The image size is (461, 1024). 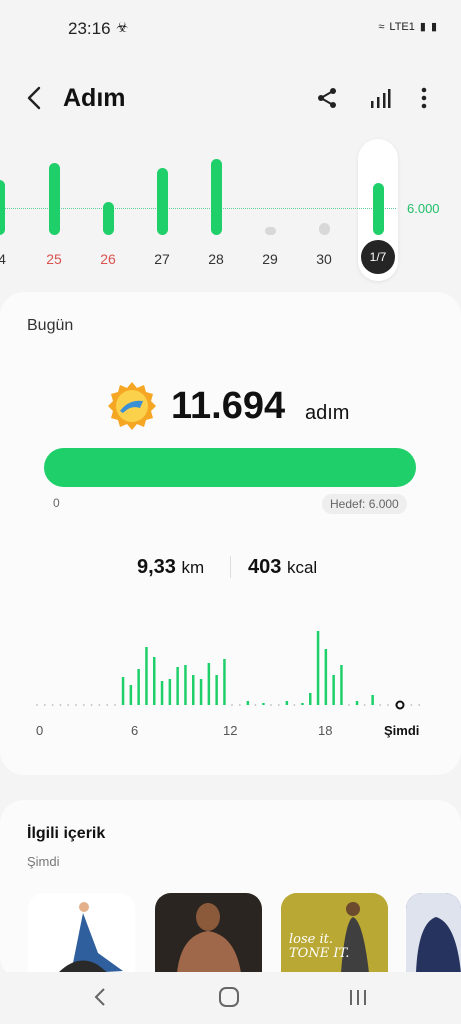 I want to click on stat-divider, so click(x=230, y=567).